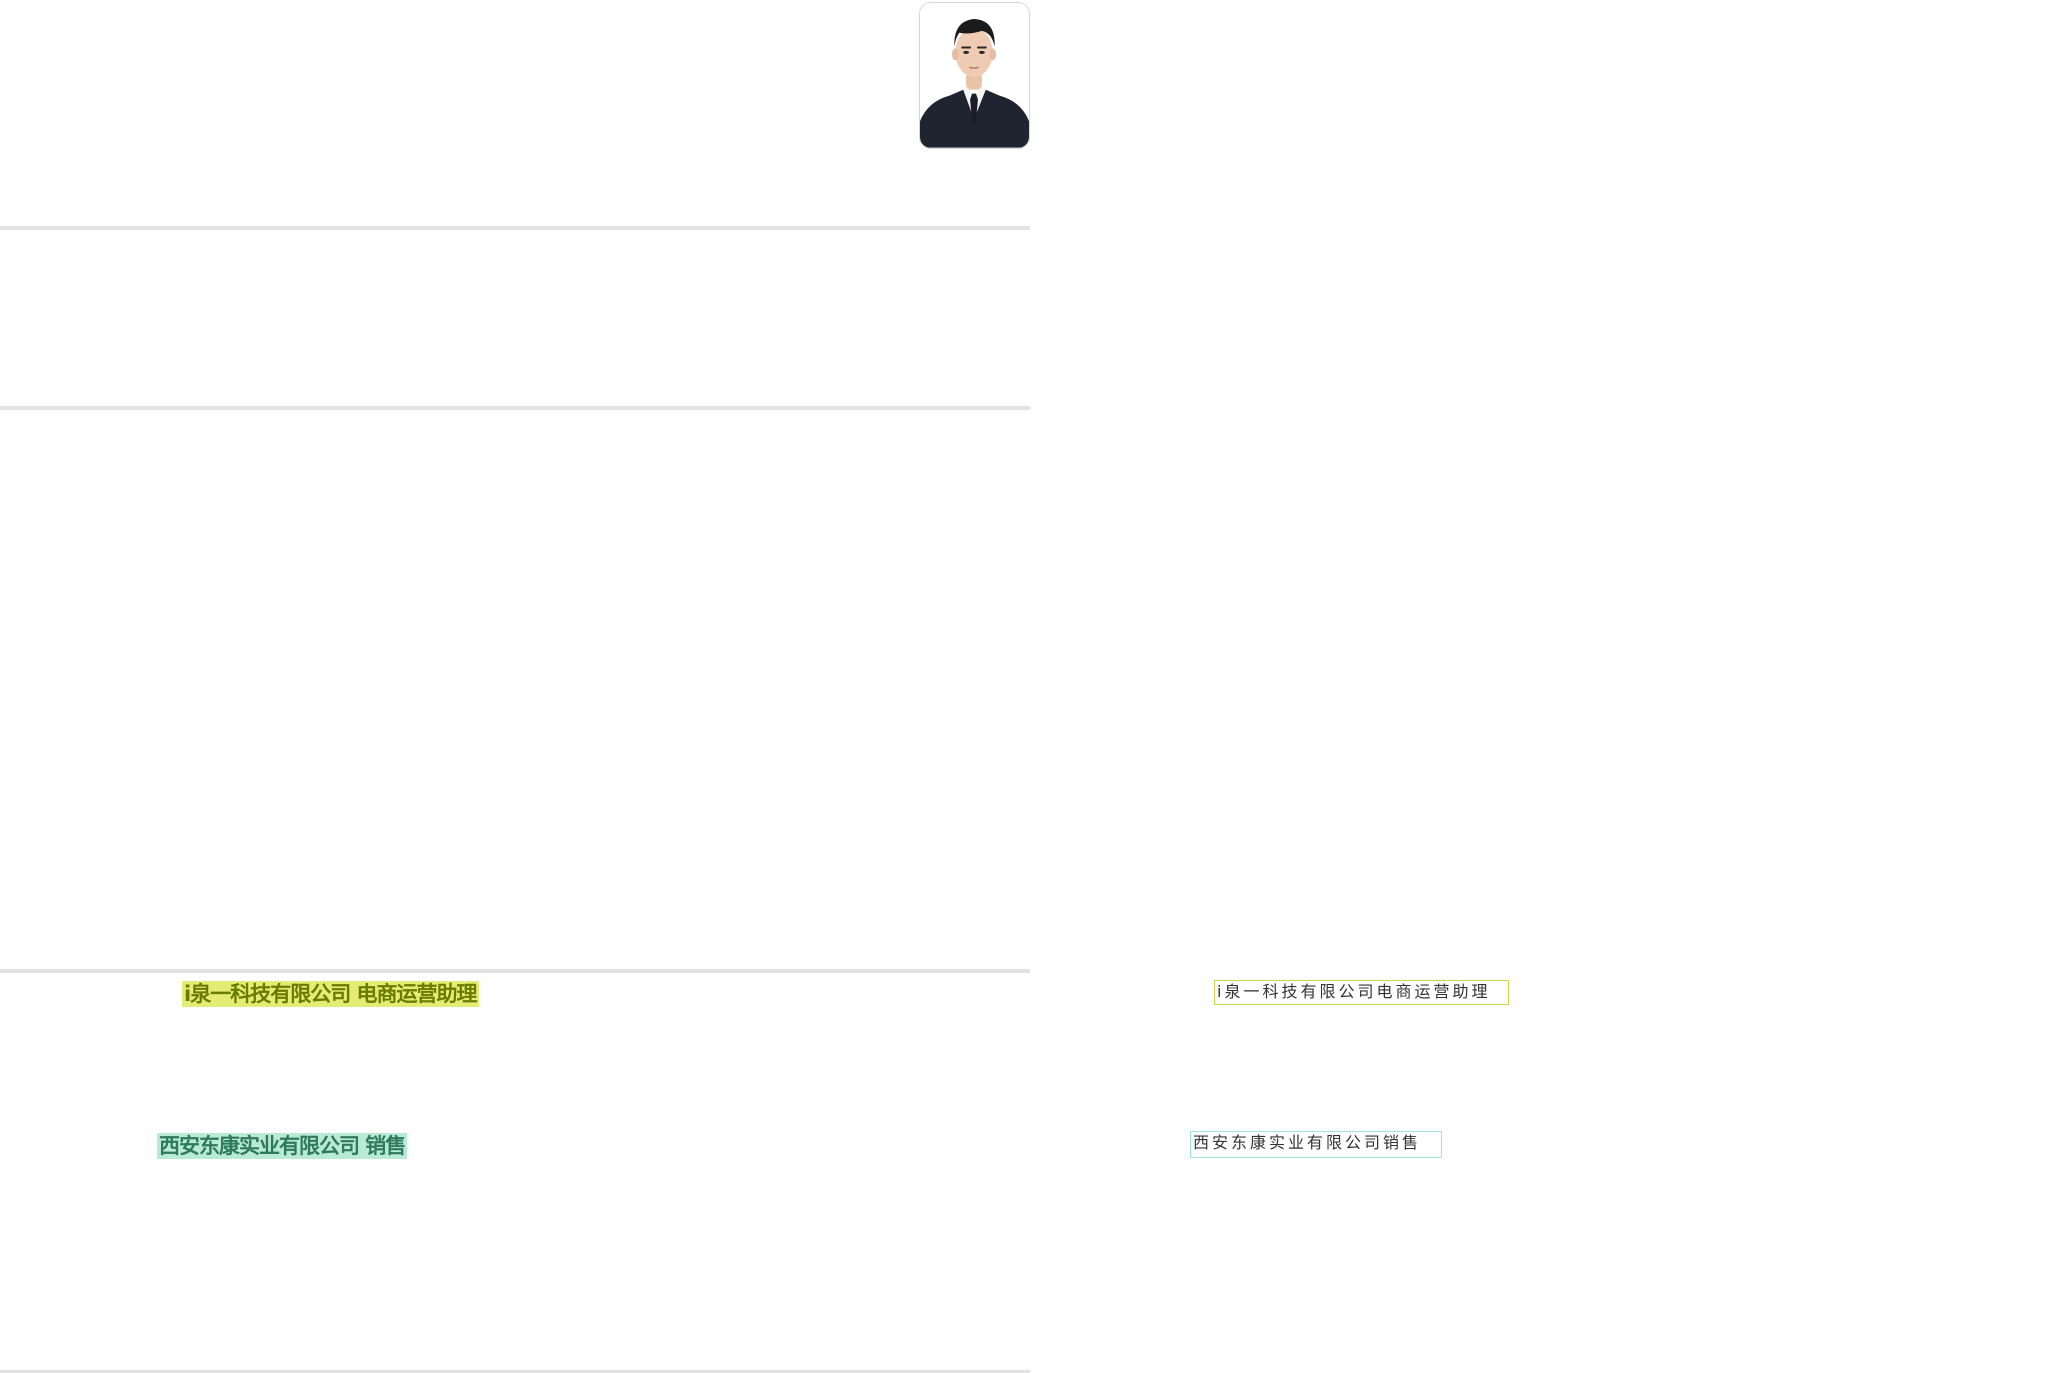 The height and width of the screenshot is (1373, 2062). Describe the element at coordinates (282, 1146) in the screenshot. I see `job2-company-title: 西安东康实业有限公司 销售` at that location.